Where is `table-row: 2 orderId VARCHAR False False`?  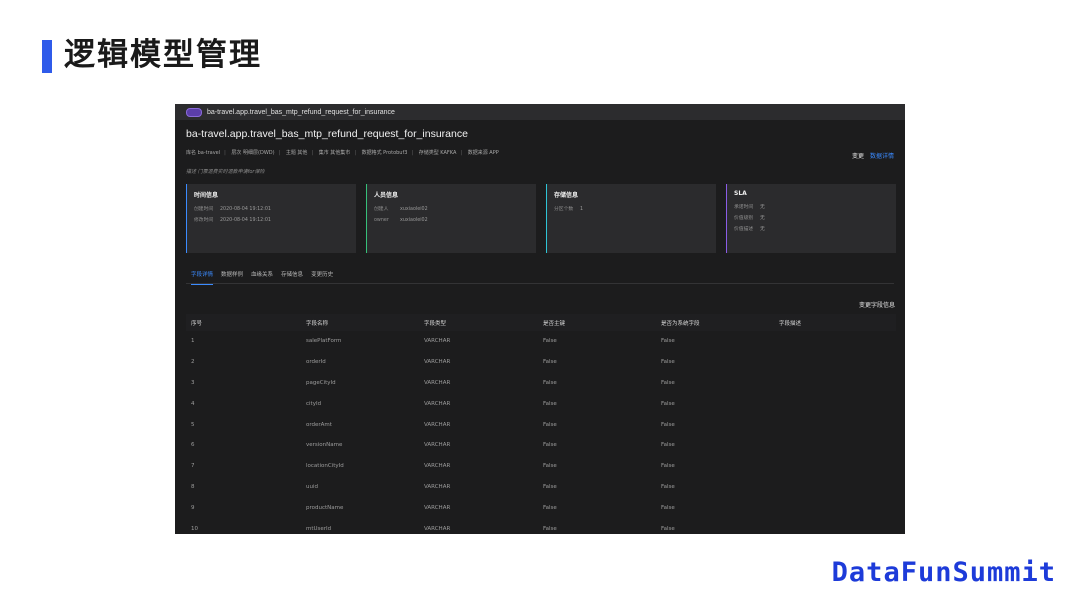 table-row: 2 orderId VARCHAR False False is located at coordinates (541, 362).